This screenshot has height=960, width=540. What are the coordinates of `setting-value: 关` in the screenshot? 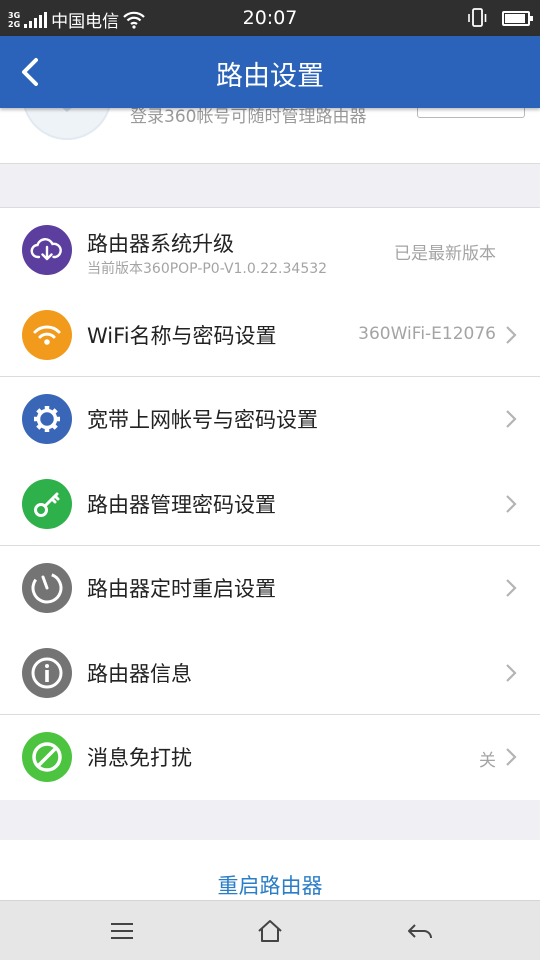 It's located at (487, 761).